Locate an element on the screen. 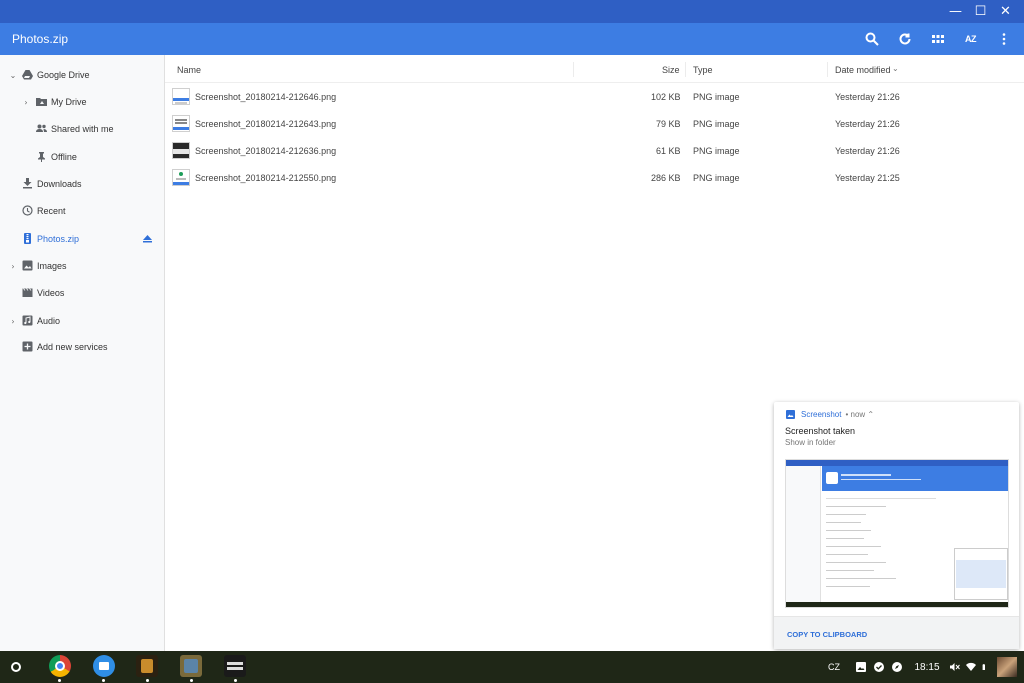  avatar is located at coordinates (1007, 667).